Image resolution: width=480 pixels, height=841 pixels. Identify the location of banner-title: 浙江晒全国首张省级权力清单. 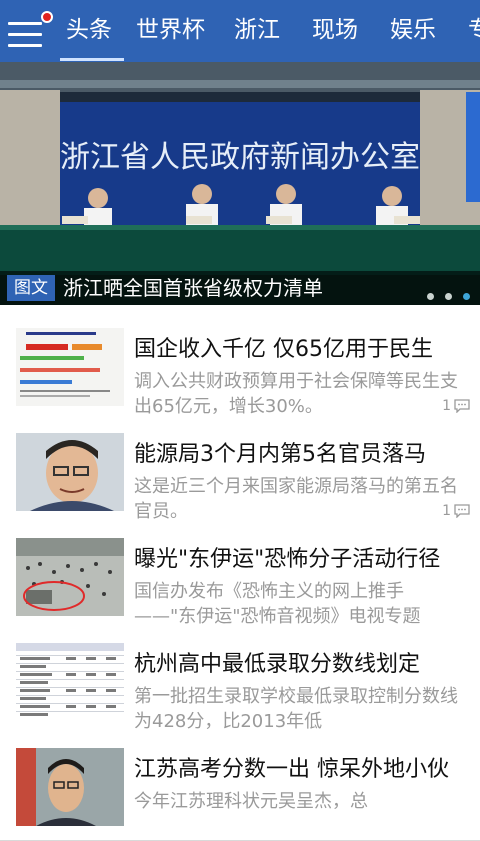
(193, 288).